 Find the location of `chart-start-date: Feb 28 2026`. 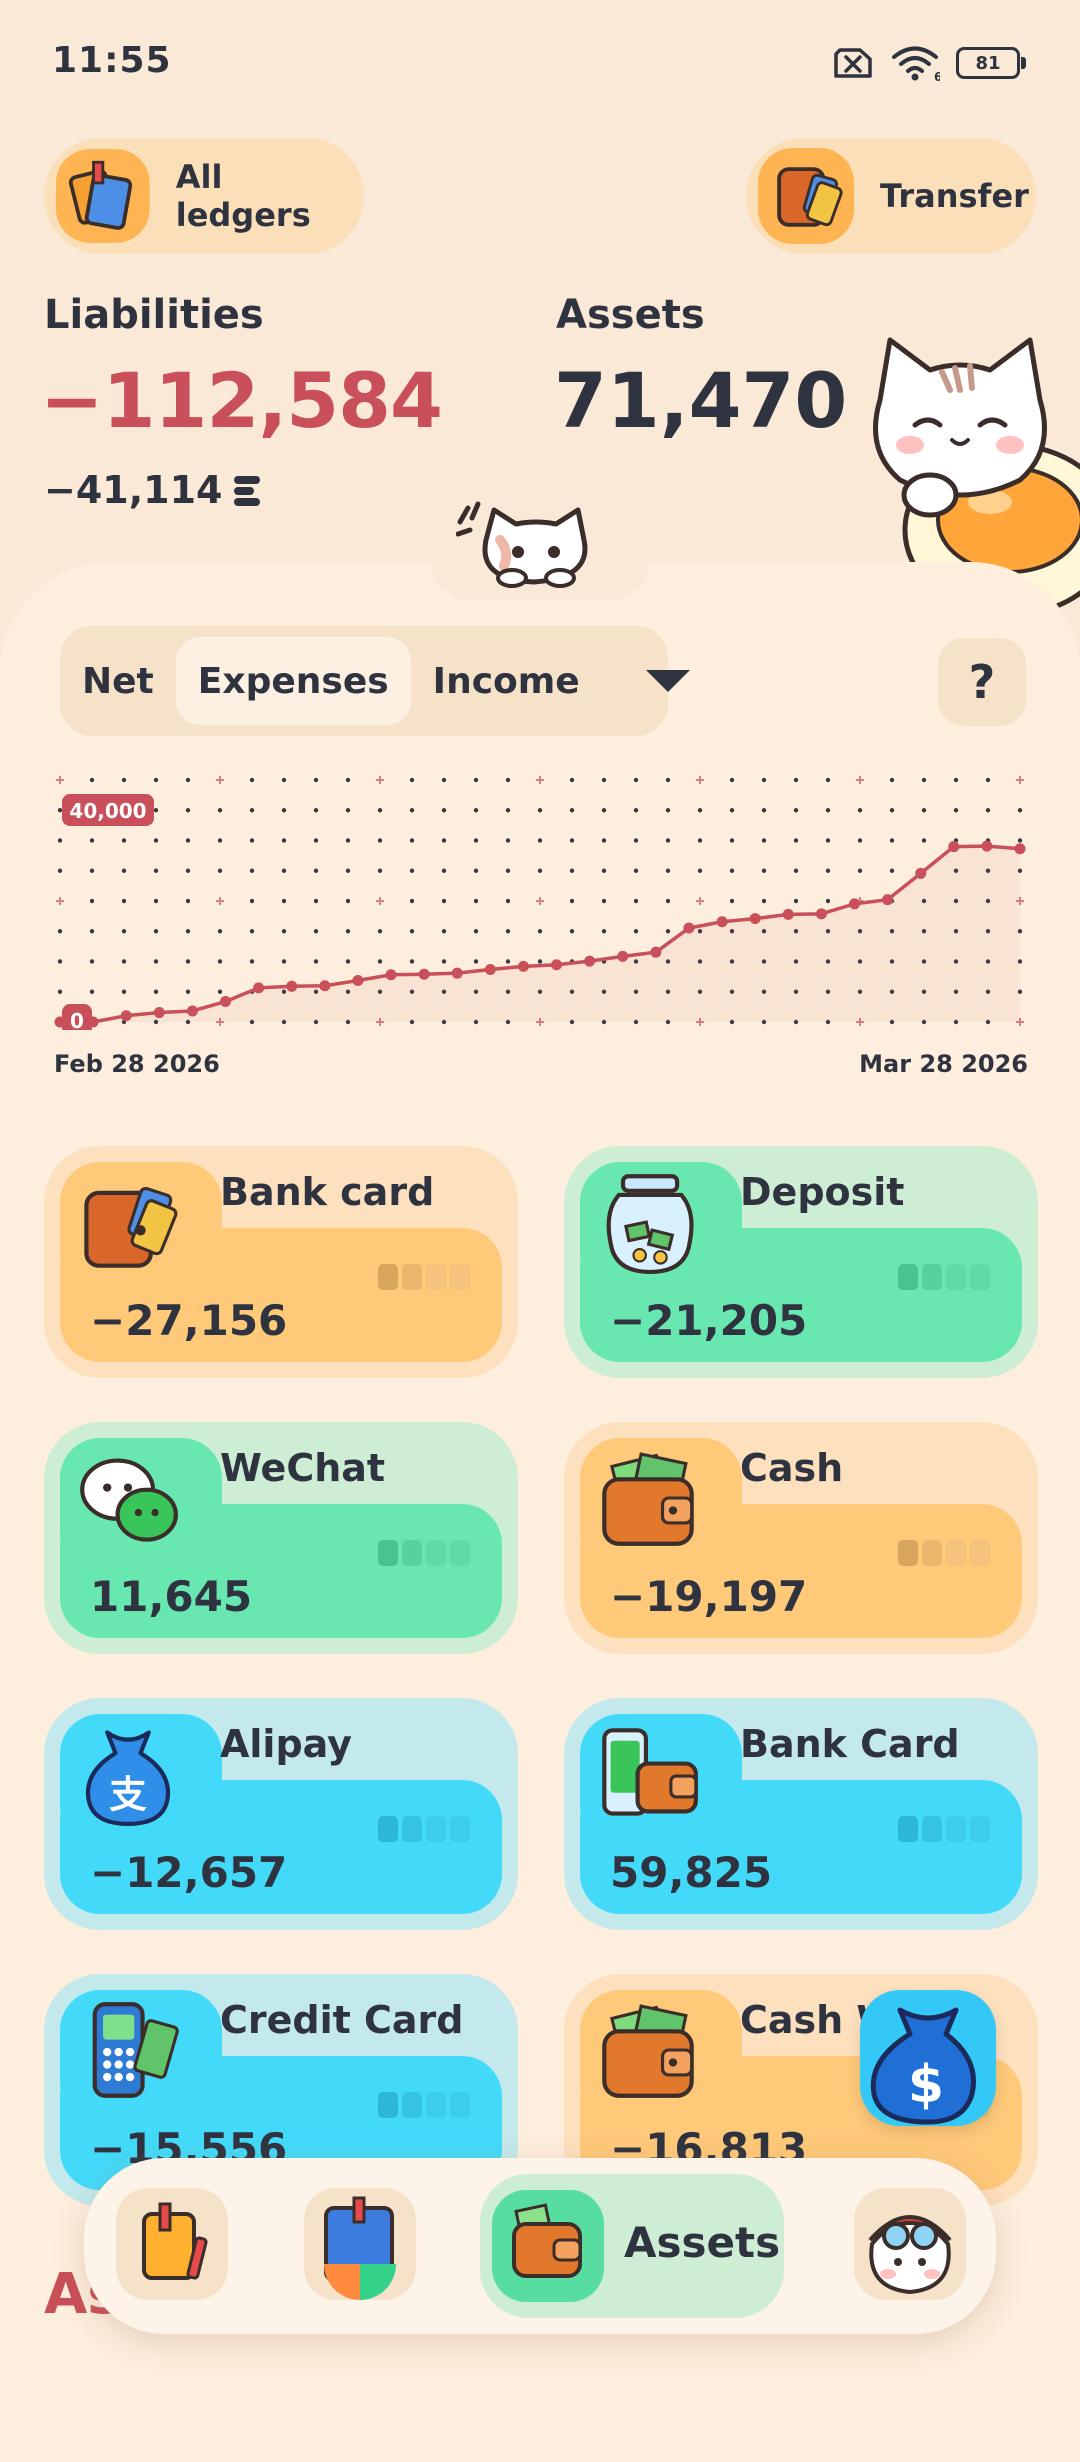

chart-start-date: Feb 28 2026 is located at coordinates (137, 1064).